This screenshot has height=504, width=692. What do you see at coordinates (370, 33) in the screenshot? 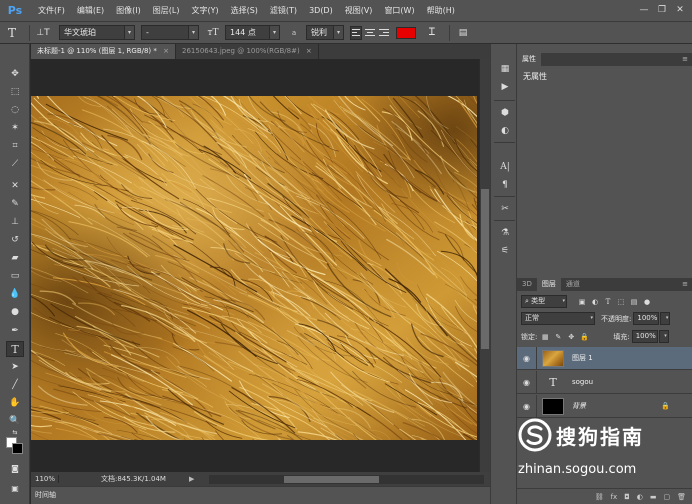
I see `align-center-button` at bounding box center [370, 33].